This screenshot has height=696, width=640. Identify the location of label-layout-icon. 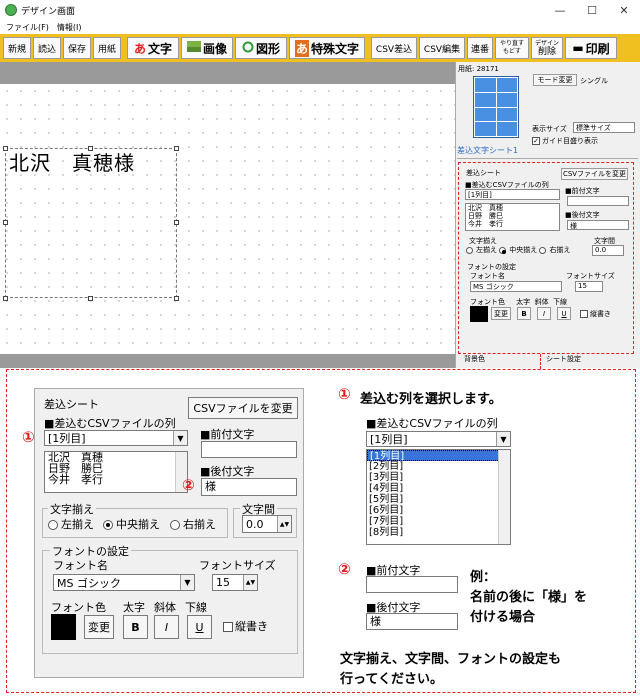
(496, 107).